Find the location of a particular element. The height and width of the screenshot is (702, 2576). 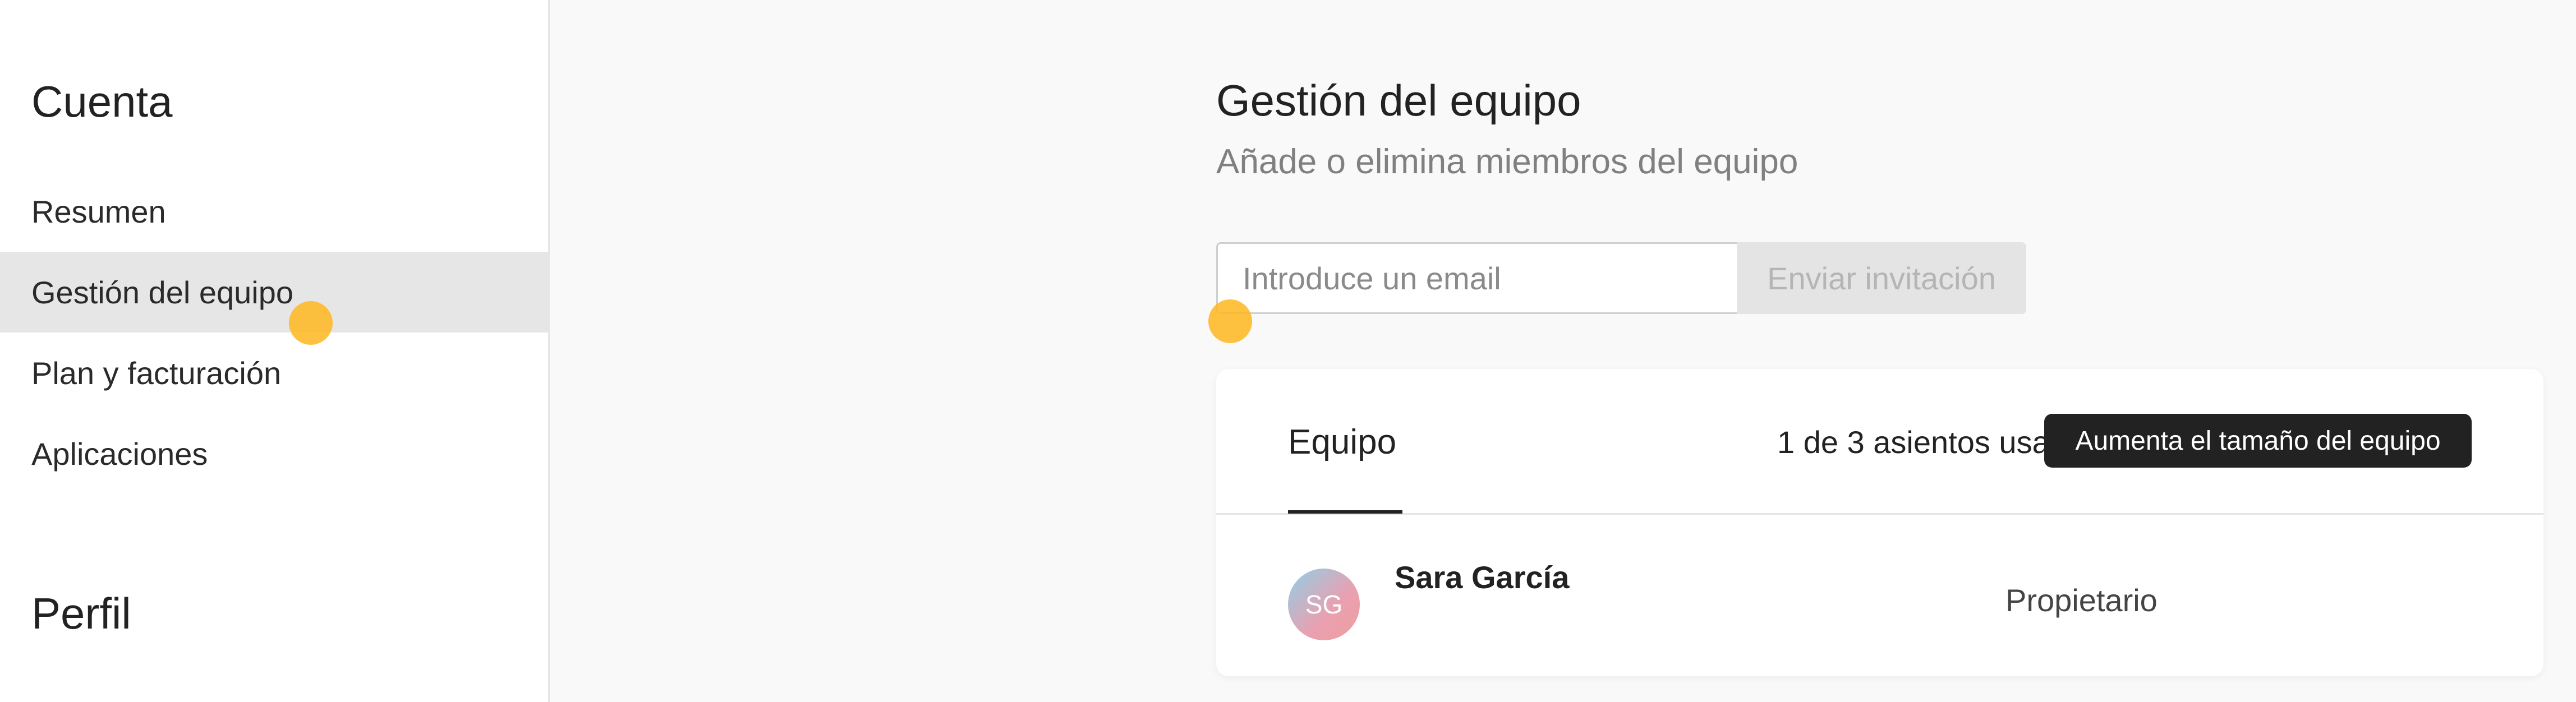

page-title: Gestión del equipo is located at coordinates (1398, 101).